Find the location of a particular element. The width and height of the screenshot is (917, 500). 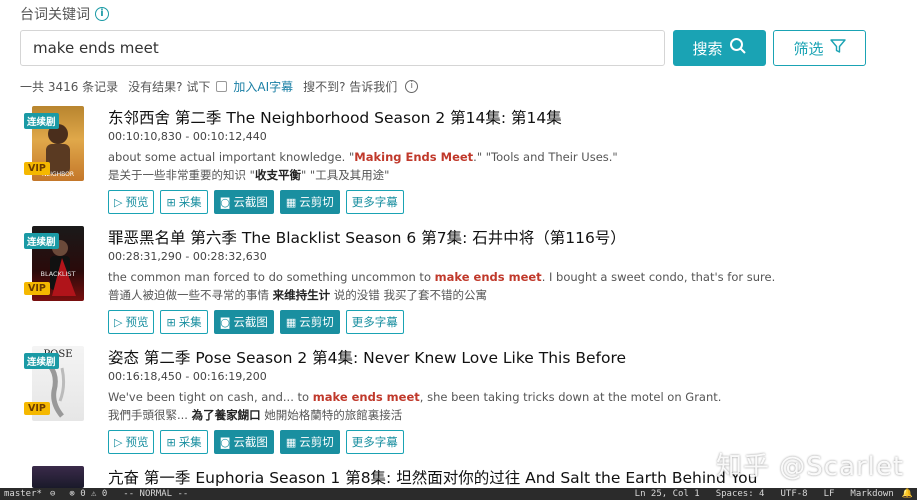

result-chinese-line: 是关于一些非常重要的知识 "收支平衡" "工具及其用途" is located at coordinates (249, 175).